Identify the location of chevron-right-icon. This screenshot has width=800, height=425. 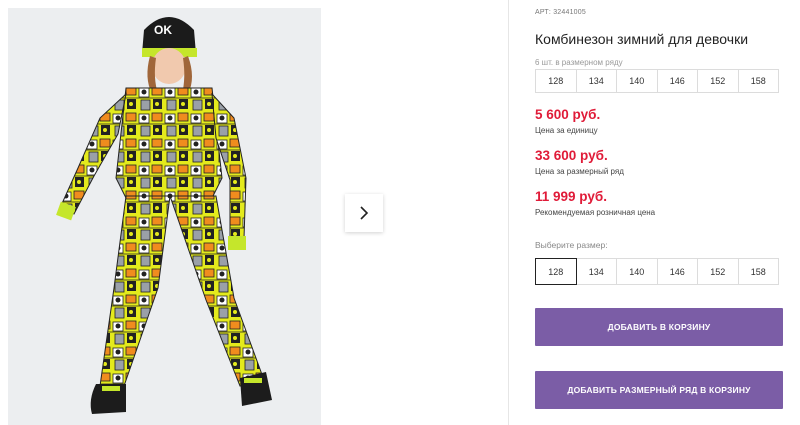
(364, 213).